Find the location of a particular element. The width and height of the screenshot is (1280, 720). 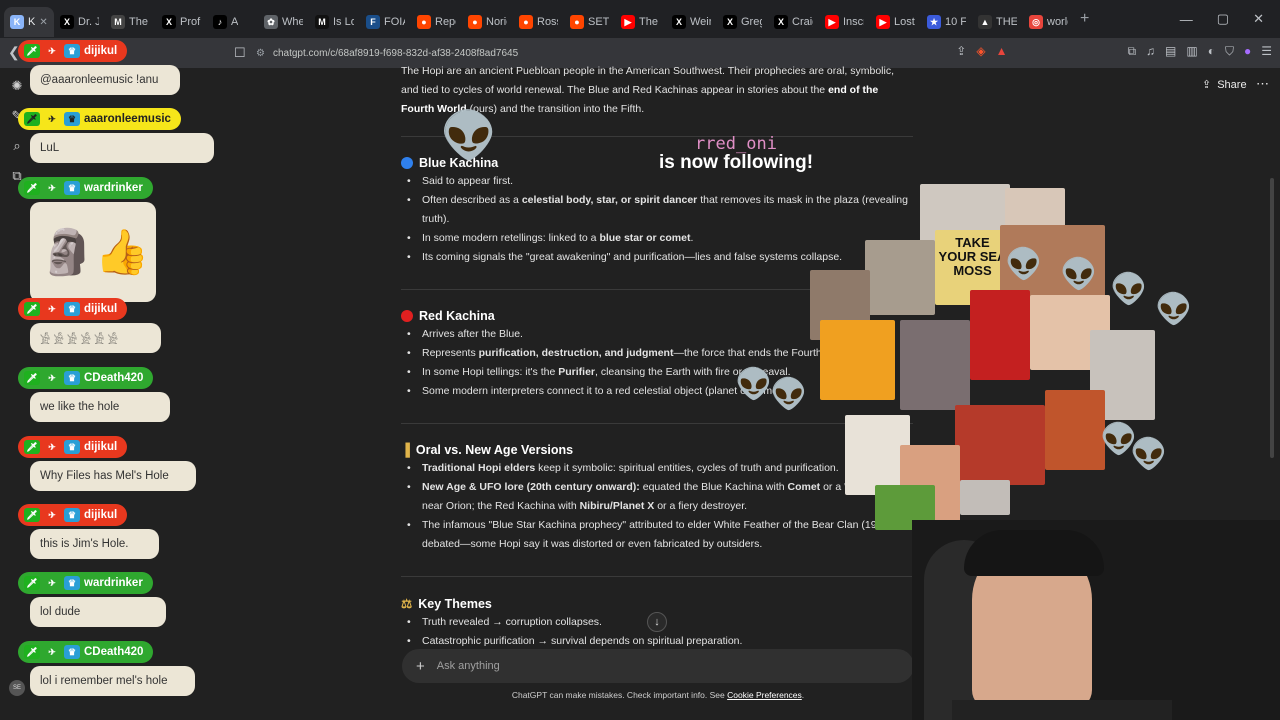

sidebar-icon: ▥ is located at coordinates (1191, 51).